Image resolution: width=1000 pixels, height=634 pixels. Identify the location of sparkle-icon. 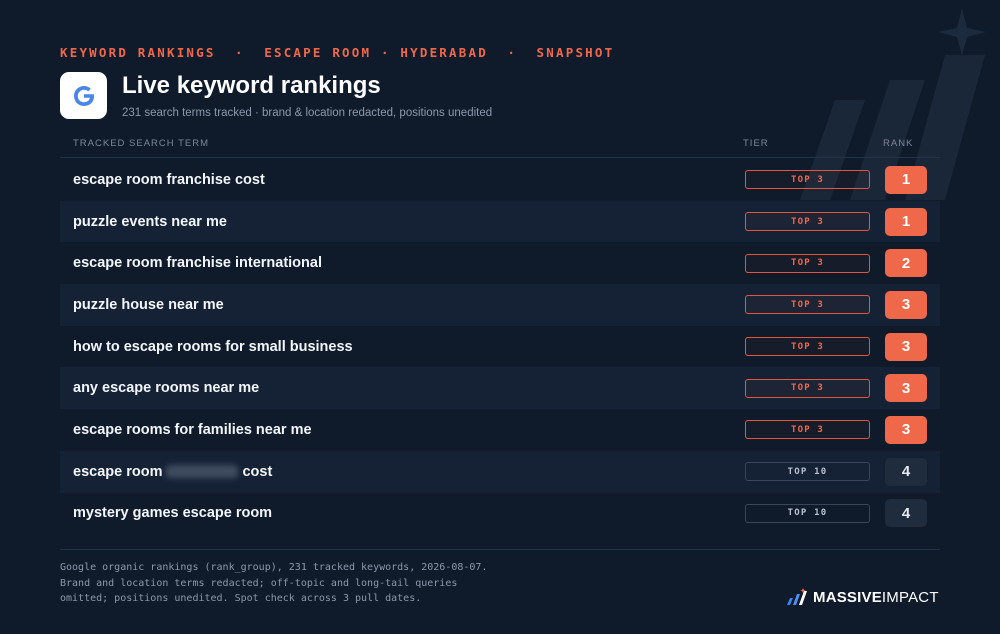
(962, 32).